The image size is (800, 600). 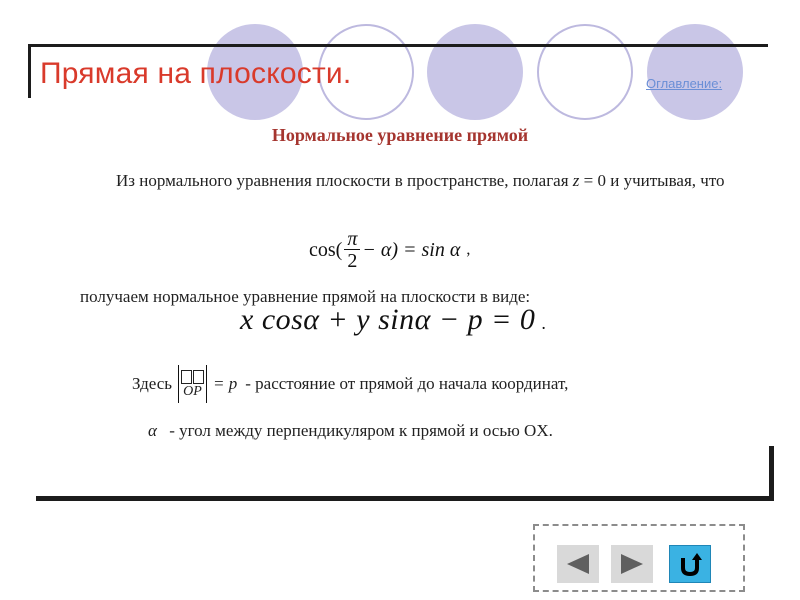 What do you see at coordinates (771, 473) in the screenshot?
I see `frame-right-tick` at bounding box center [771, 473].